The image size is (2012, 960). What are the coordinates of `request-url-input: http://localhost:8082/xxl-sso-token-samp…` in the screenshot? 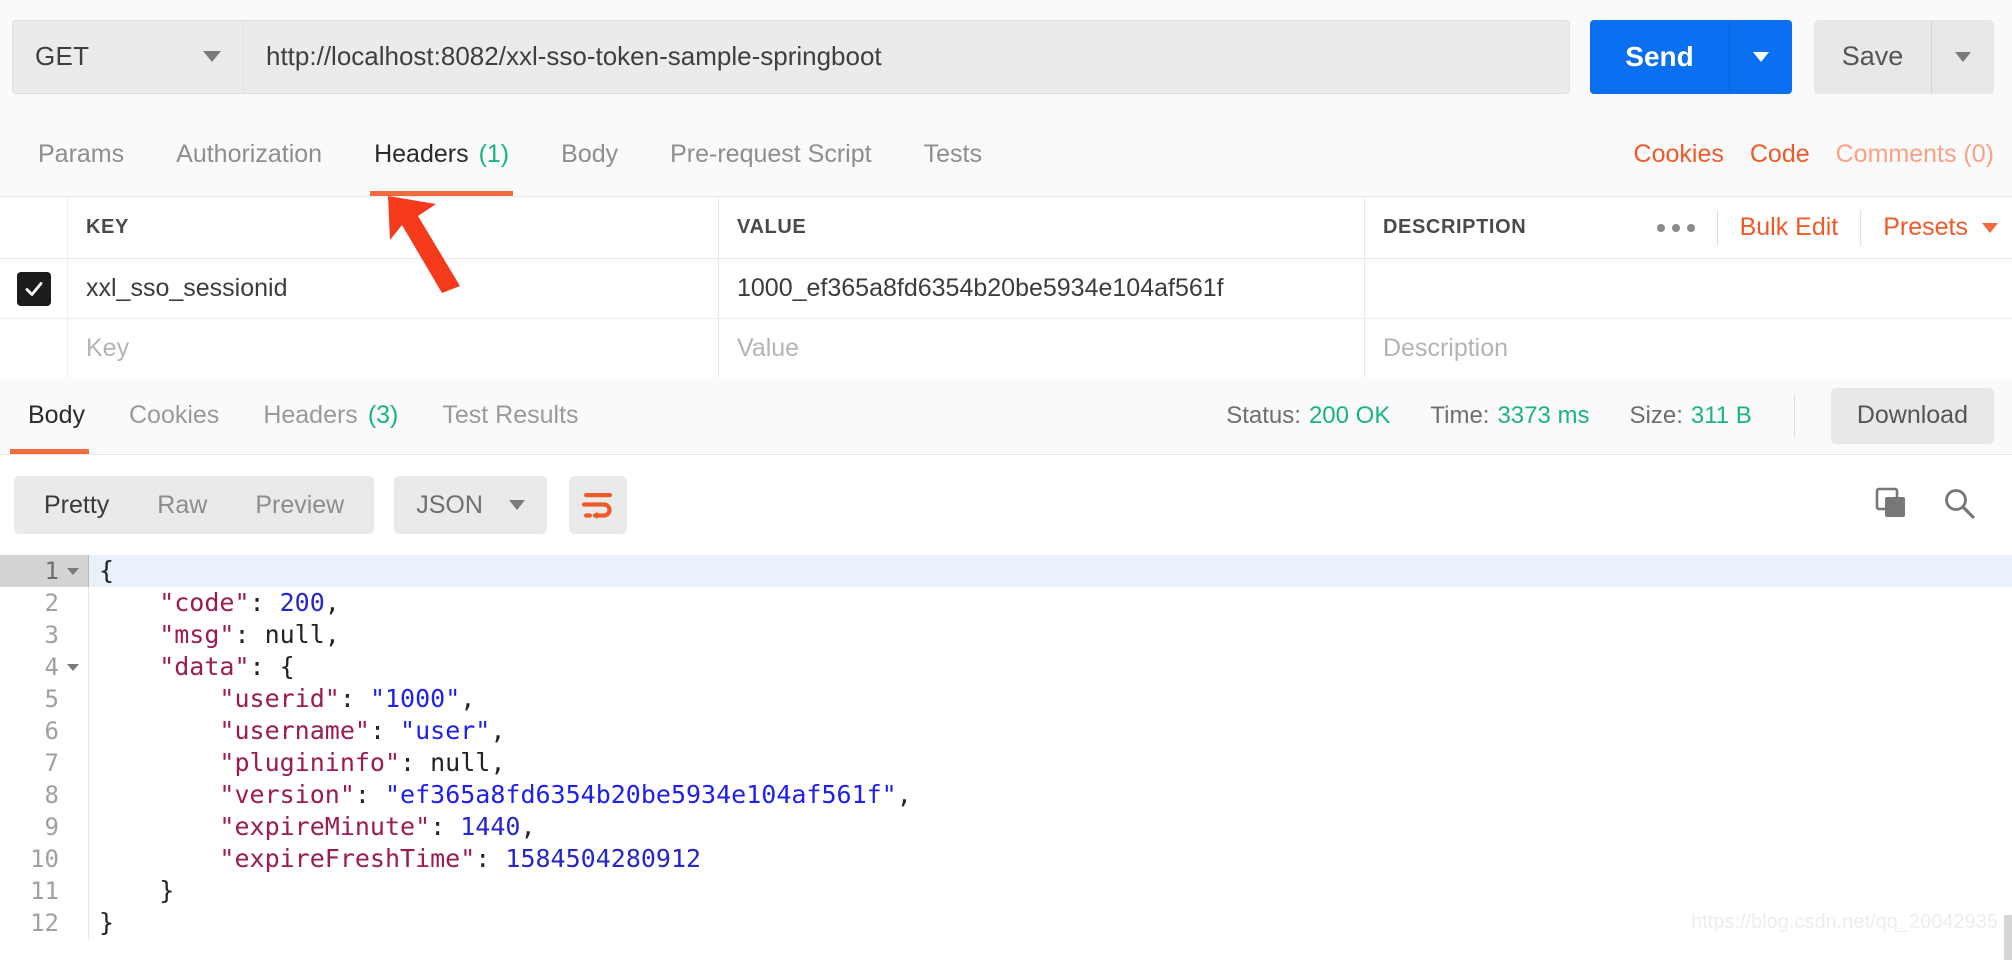 It's located at (907, 56).